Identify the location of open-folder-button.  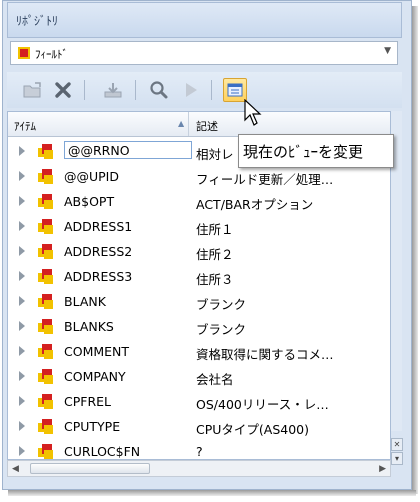
(33, 90).